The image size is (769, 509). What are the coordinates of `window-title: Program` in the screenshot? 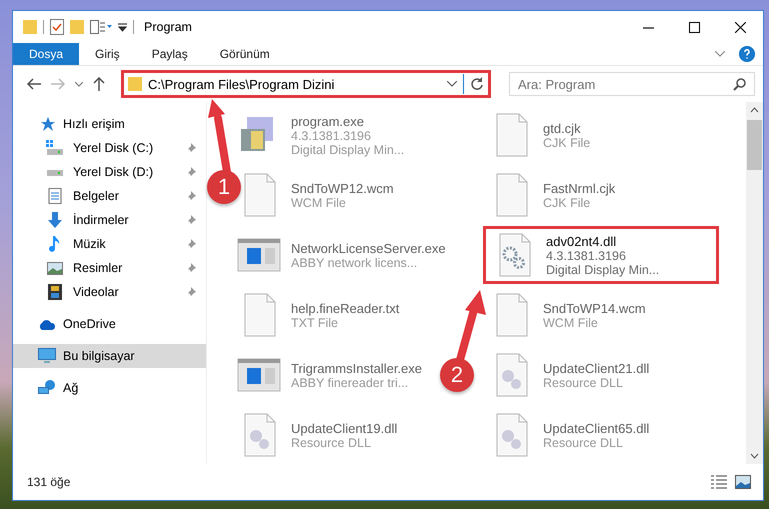 It's located at (168, 27).